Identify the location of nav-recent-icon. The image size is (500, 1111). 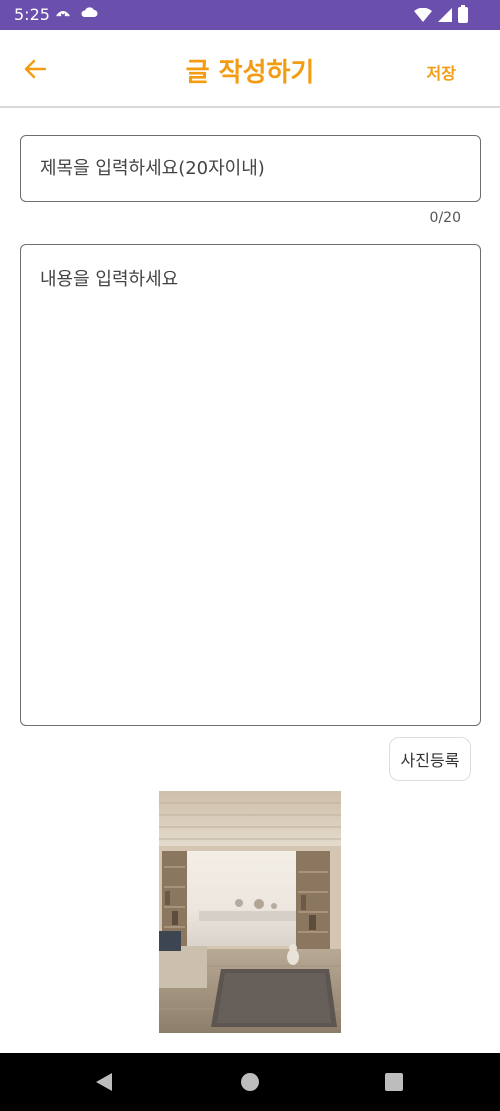
(394, 1082).